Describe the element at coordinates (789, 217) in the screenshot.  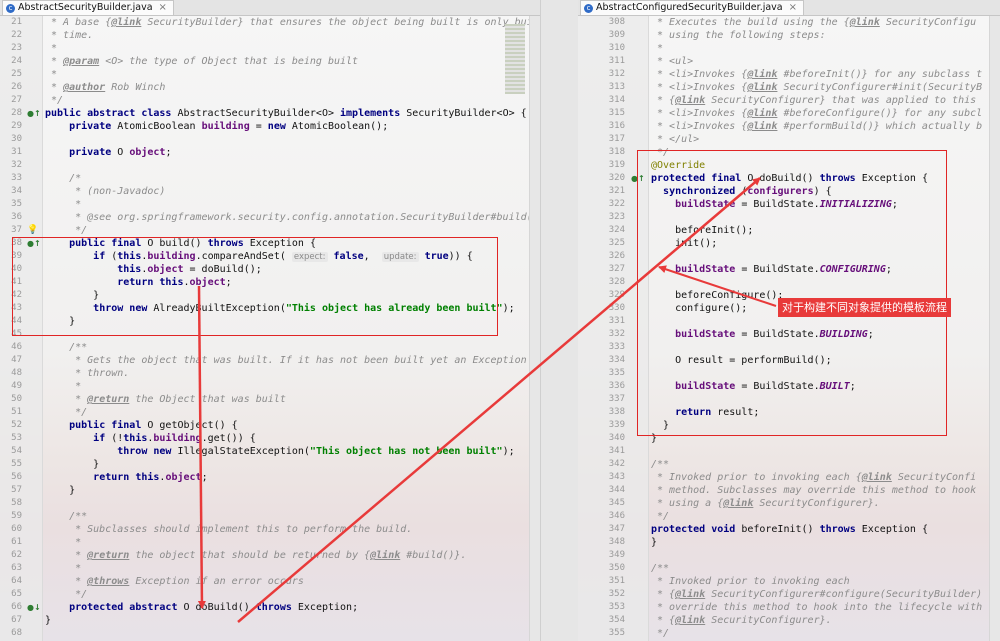
I see `code-line: 323` at that location.